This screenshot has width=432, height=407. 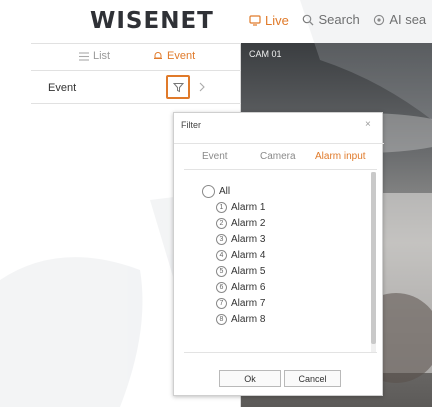 What do you see at coordinates (221, 287) in the screenshot?
I see `number-badge: 6` at bounding box center [221, 287].